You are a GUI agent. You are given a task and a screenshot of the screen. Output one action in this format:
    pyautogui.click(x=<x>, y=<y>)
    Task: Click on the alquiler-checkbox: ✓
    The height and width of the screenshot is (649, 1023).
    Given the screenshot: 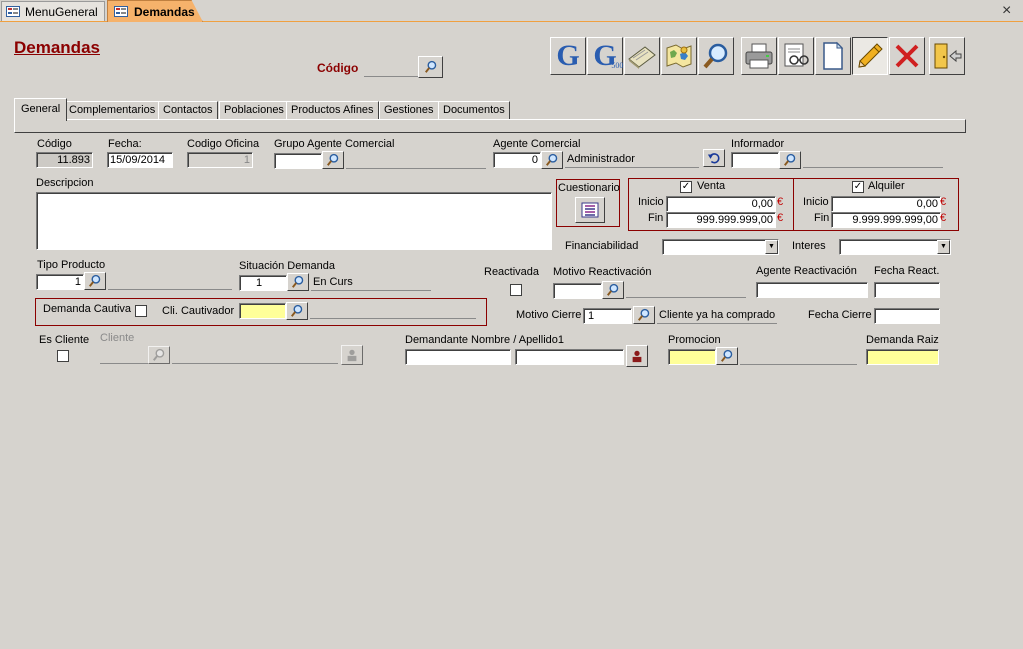 What is the action you would take?
    pyautogui.click(x=858, y=187)
    